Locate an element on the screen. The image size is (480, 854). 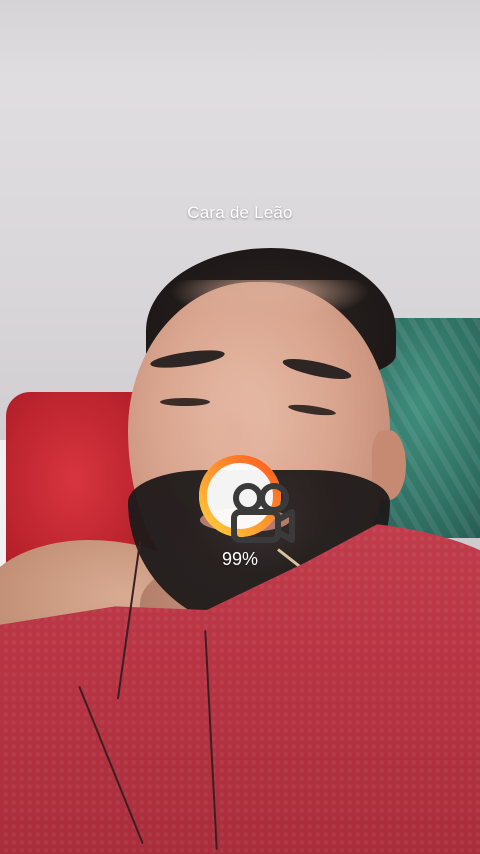
filter-name-label: Cara de Leão is located at coordinates (240, 212).